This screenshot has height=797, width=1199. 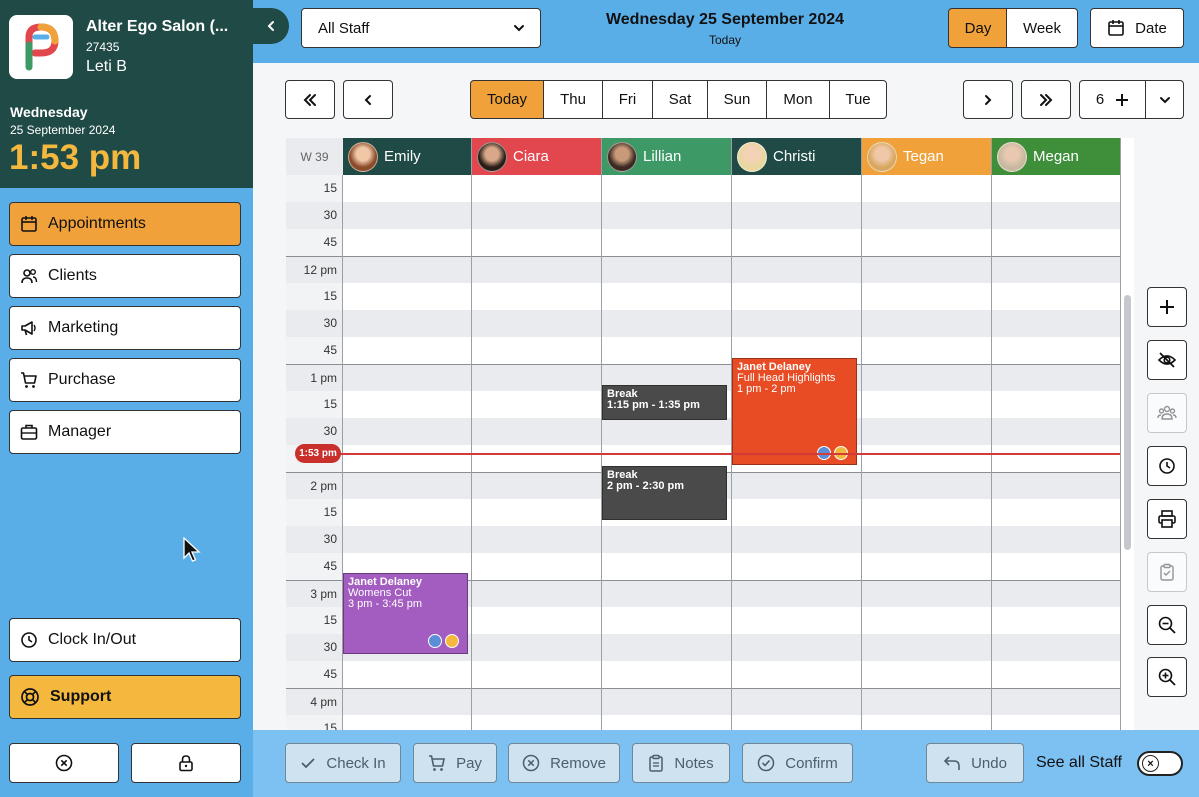 I want to click on days-count-button: 6, so click(x=1113, y=99).